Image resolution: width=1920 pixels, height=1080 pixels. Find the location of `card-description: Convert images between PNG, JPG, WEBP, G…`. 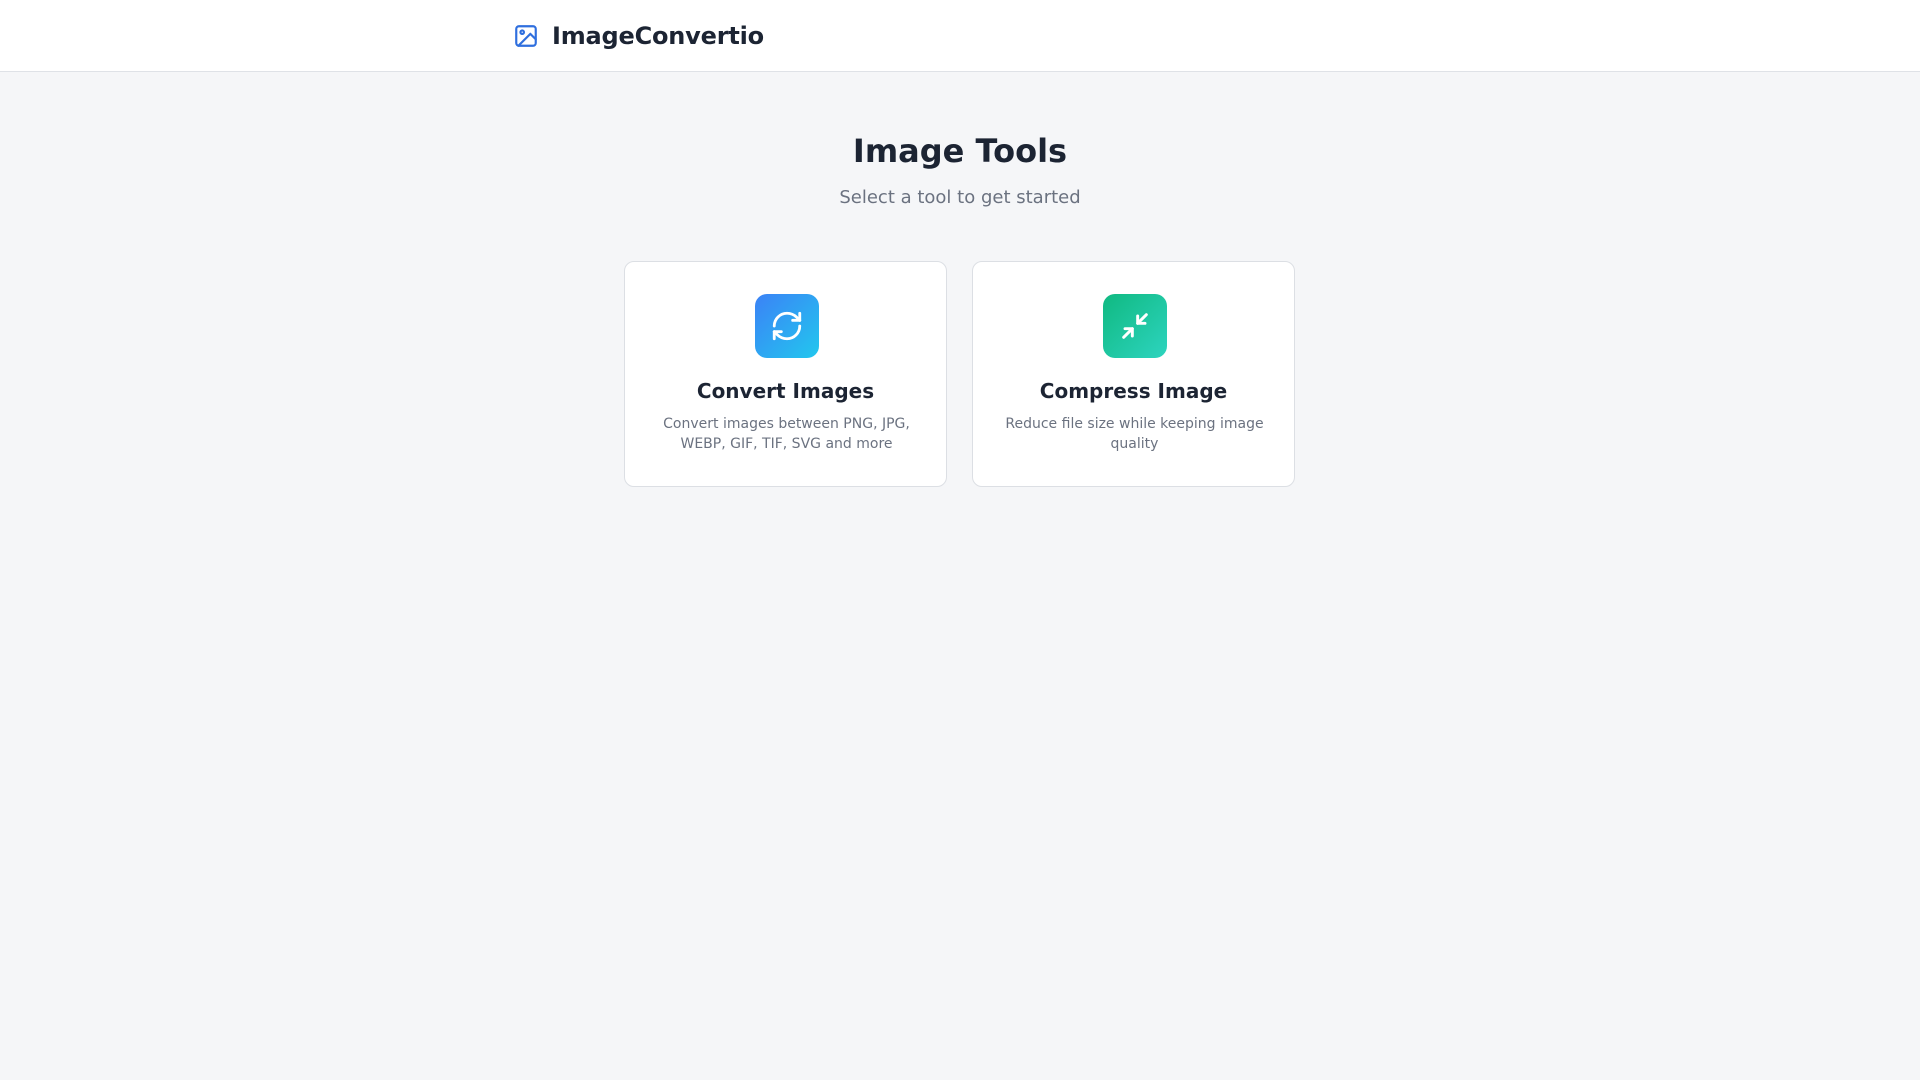

card-description: Convert images between PNG, JPG, WEBP, G… is located at coordinates (786, 434).